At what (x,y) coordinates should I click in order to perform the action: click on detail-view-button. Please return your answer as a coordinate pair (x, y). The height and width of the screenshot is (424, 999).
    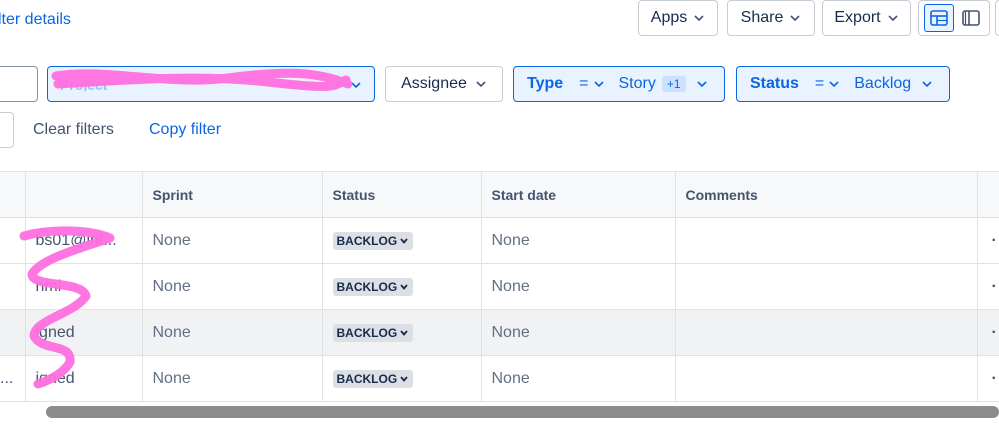
    Looking at the image, I should click on (971, 18).